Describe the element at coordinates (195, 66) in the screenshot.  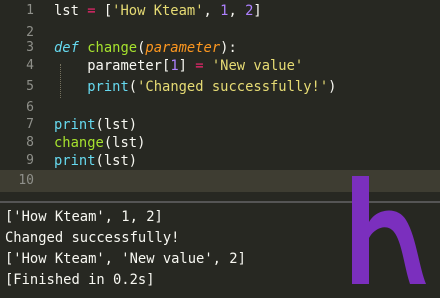
I see `code-text: parameter[1] = 'New value'` at that location.